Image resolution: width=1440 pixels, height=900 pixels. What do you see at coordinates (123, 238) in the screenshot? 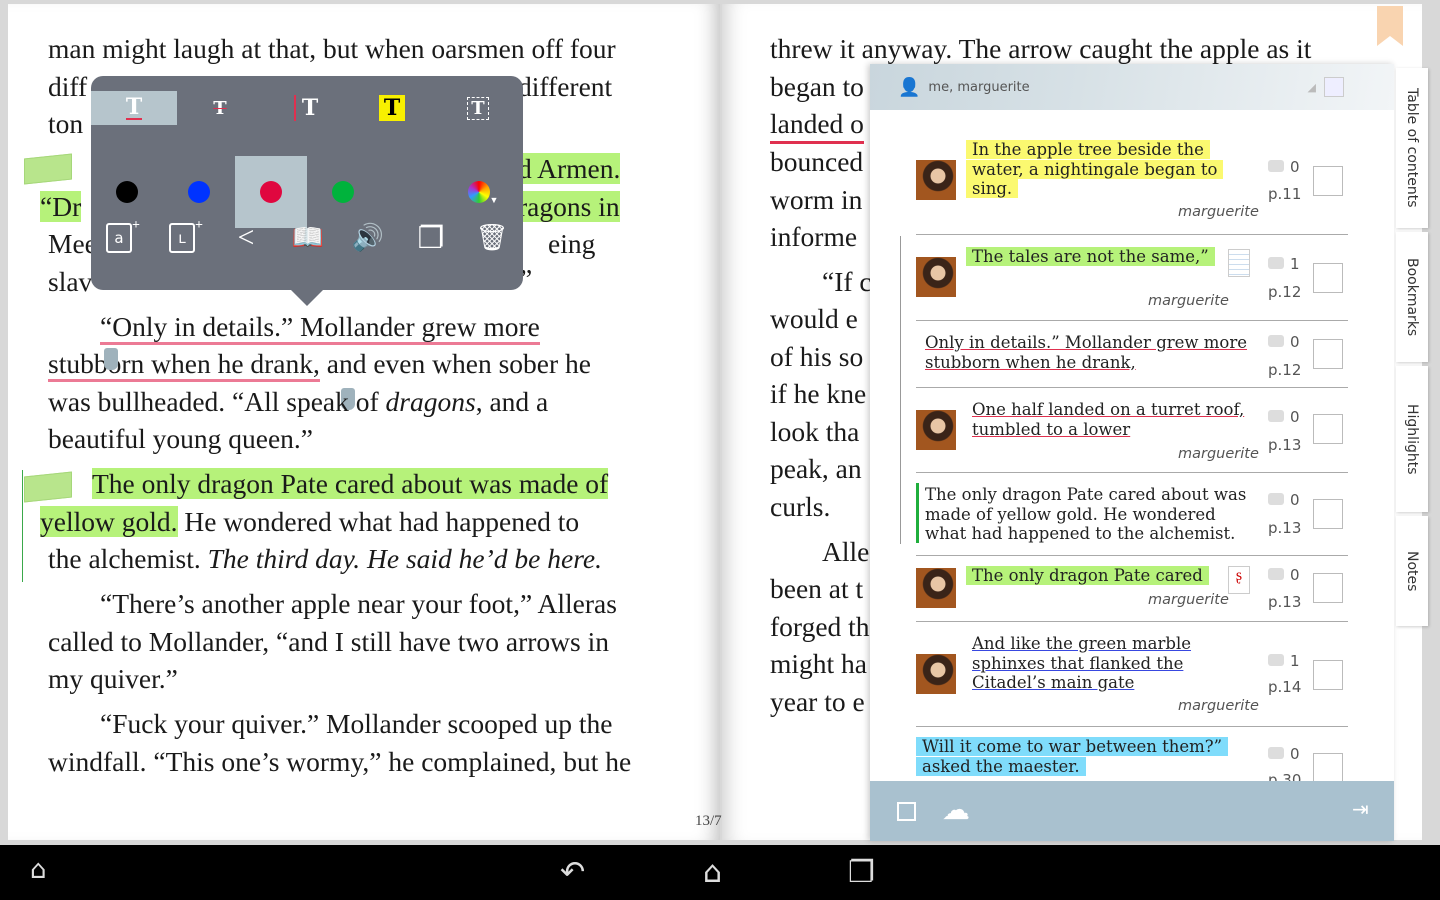
I see `add-text-note-icon: a +` at bounding box center [123, 238].